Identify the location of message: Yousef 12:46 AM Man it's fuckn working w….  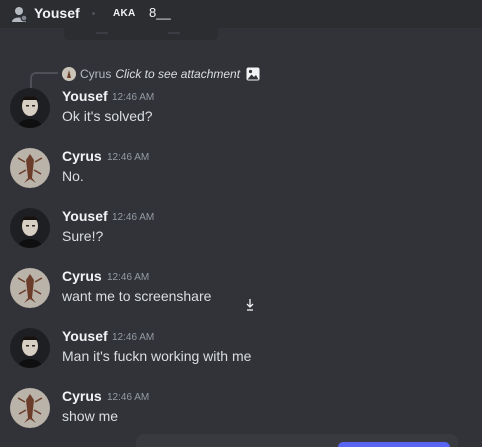
(241, 356).